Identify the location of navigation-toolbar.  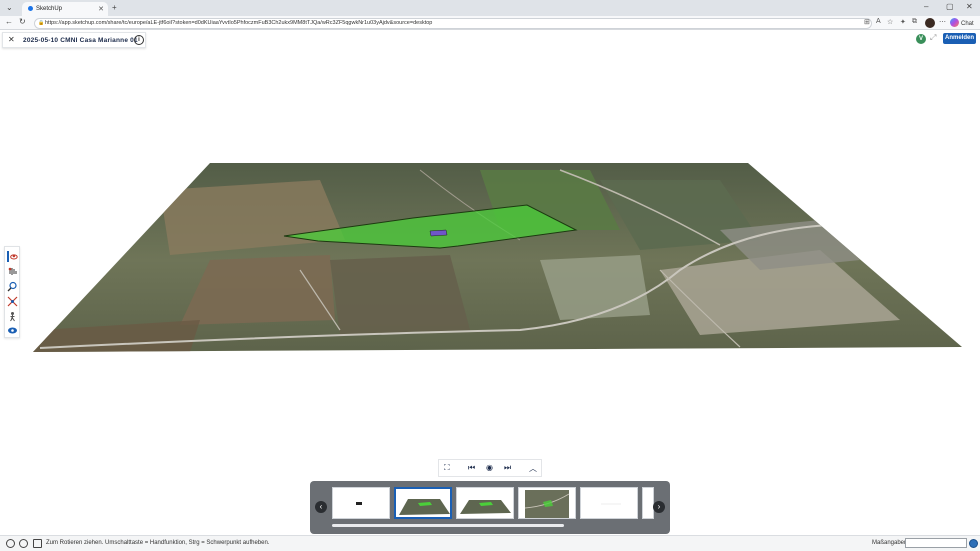
(12, 292).